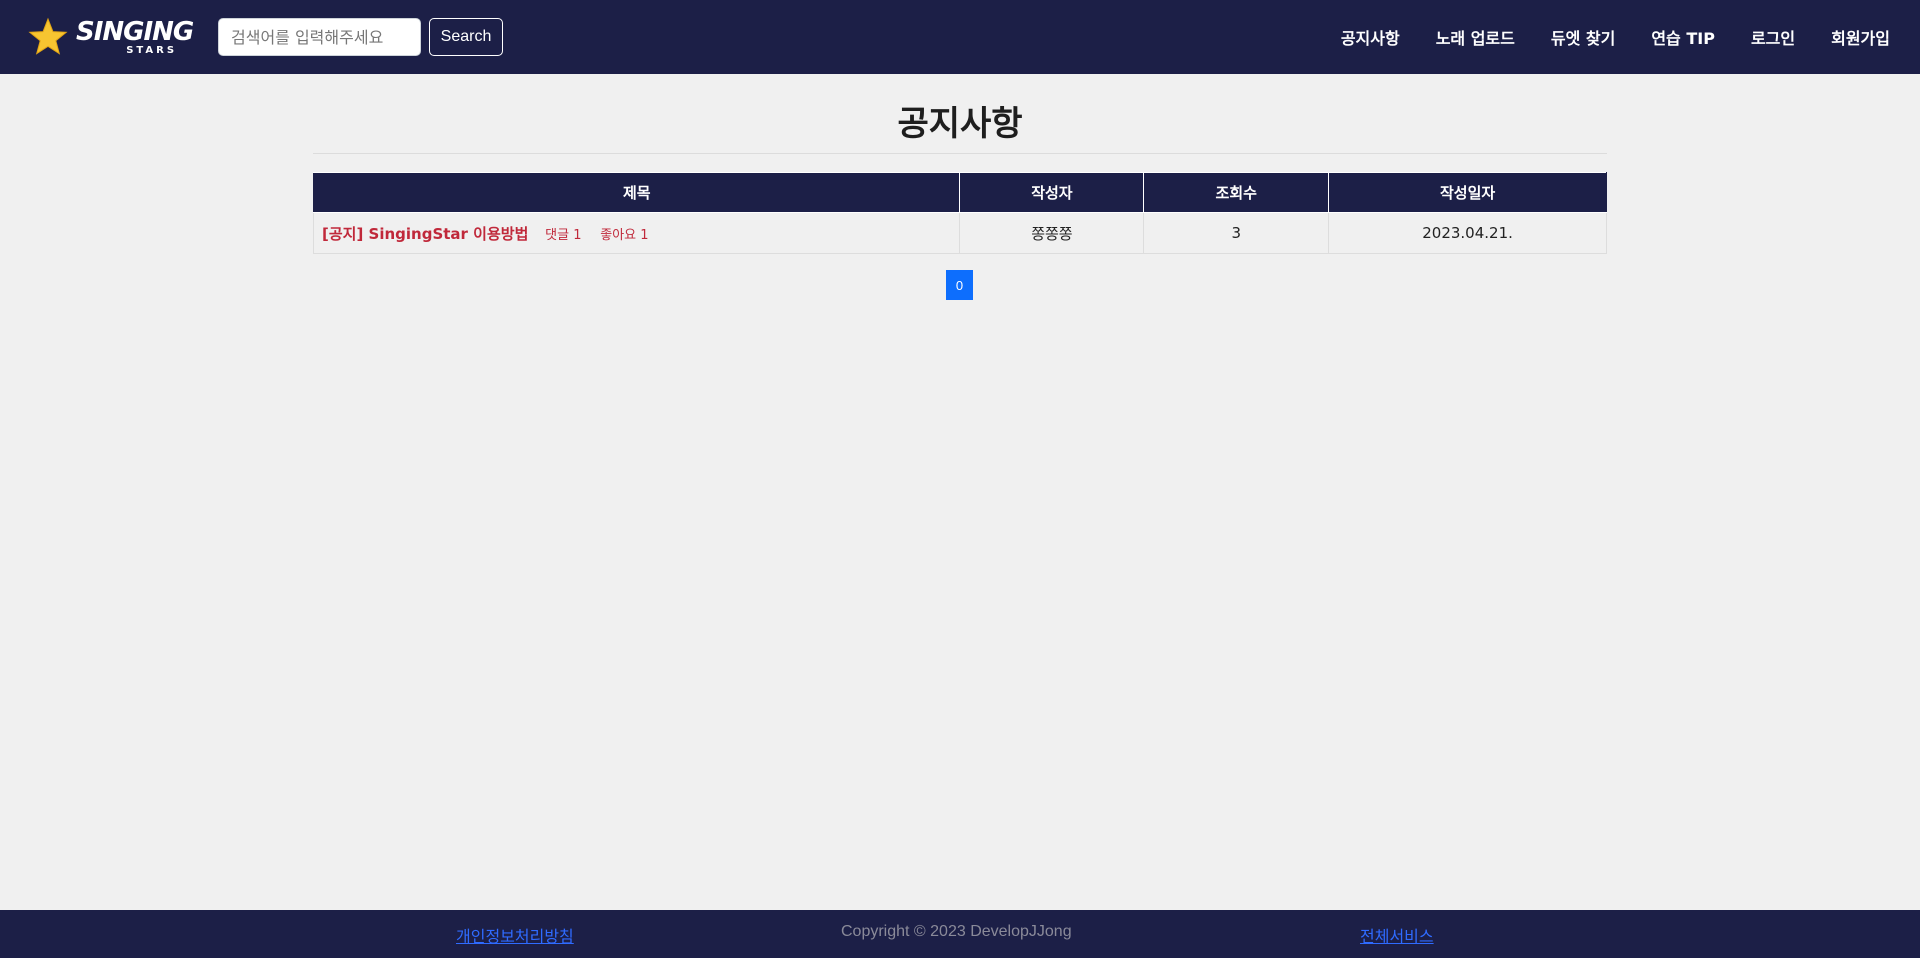 The height and width of the screenshot is (958, 1920). Describe the element at coordinates (425, 234) in the screenshot. I see `post-title-link: [공지] SingingStar 이용방법` at that location.